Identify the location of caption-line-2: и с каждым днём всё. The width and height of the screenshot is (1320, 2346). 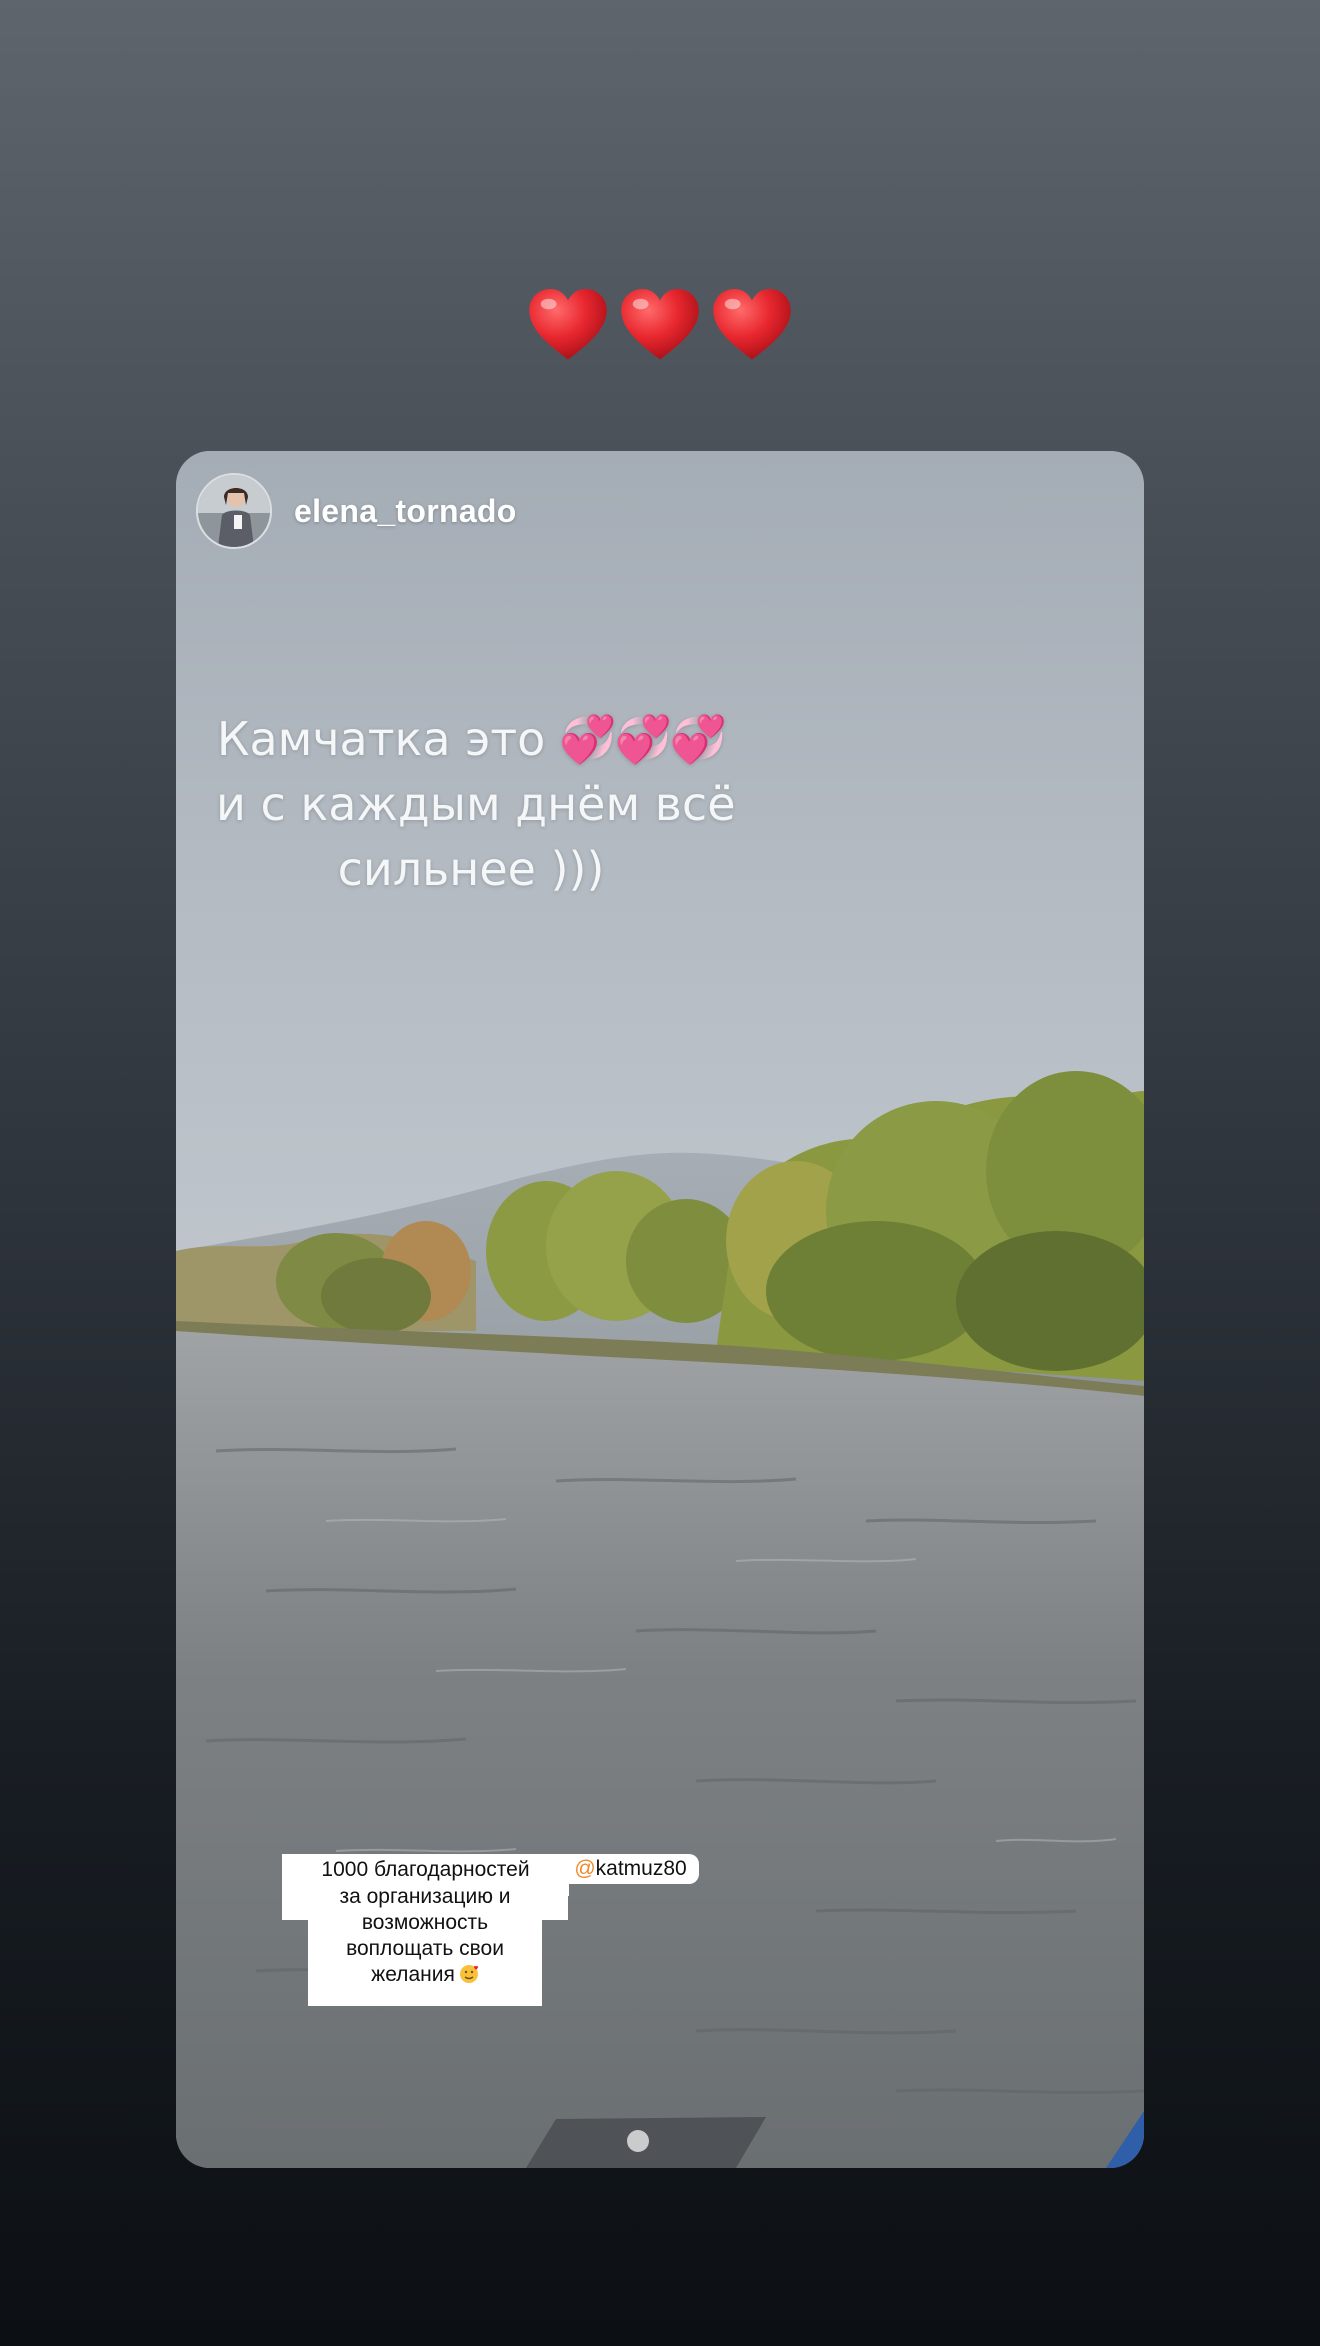
(476, 804).